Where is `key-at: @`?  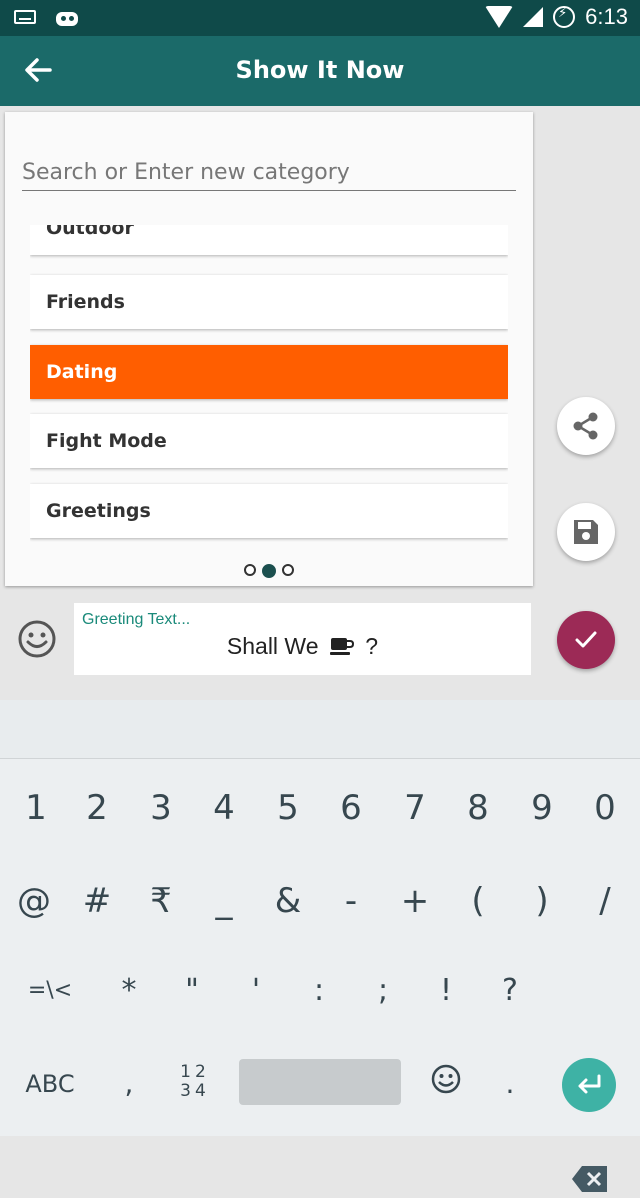
key-at: @ is located at coordinates (34, 901).